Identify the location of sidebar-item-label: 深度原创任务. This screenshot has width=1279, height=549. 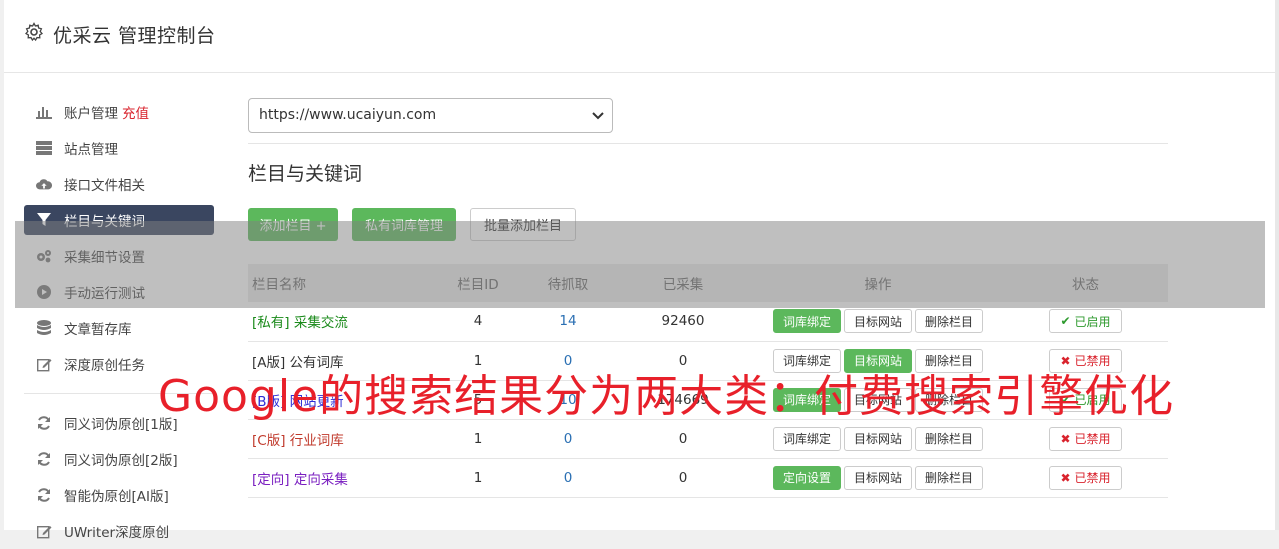
(104, 366).